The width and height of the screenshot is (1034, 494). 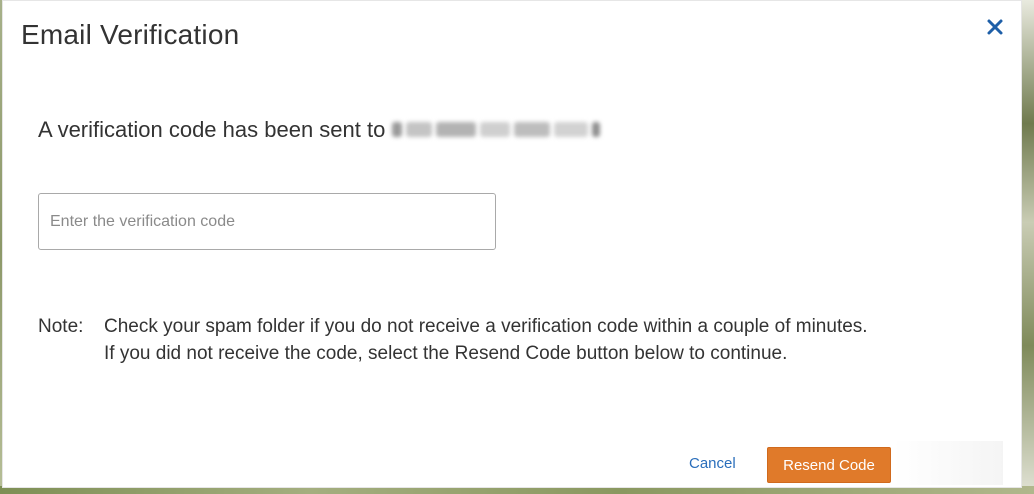 I want to click on footer-shade, so click(x=948, y=463).